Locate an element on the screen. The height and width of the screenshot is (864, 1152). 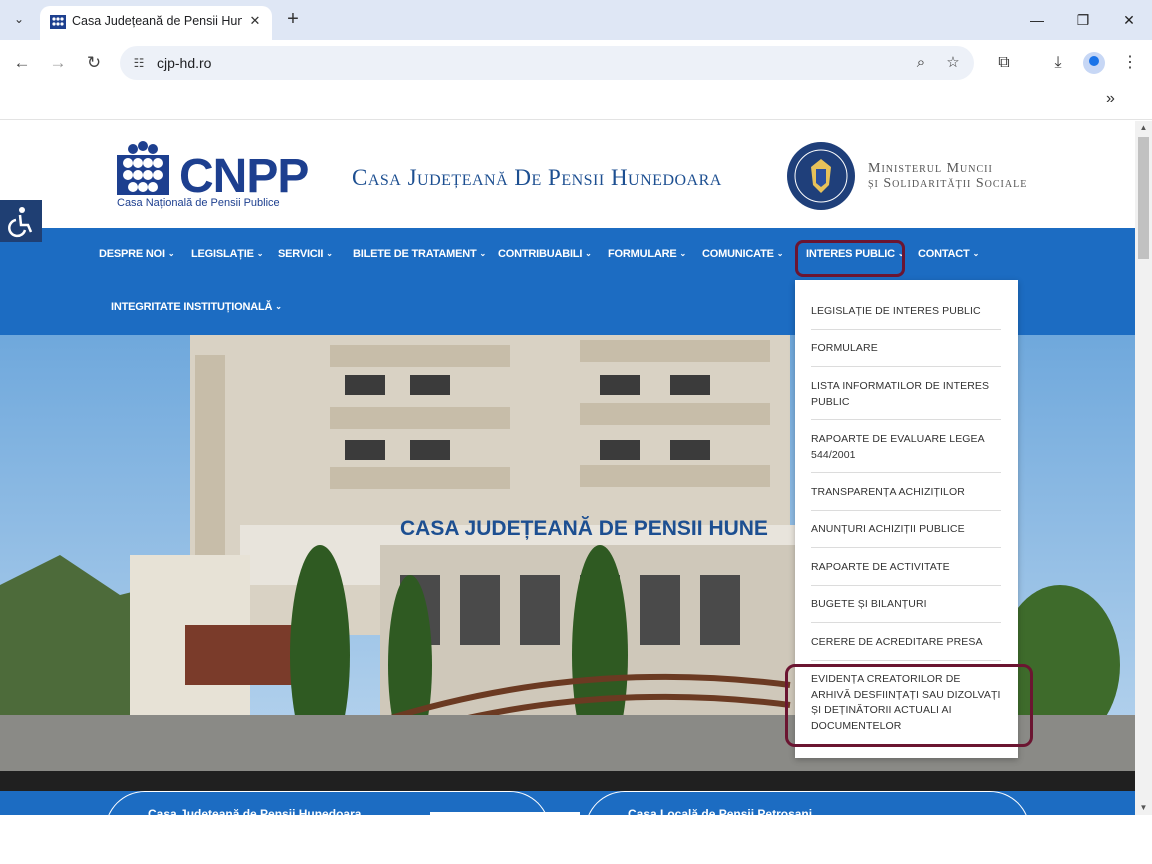
dropdown-item-formulare: FORMULARE is located at coordinates (906, 349).